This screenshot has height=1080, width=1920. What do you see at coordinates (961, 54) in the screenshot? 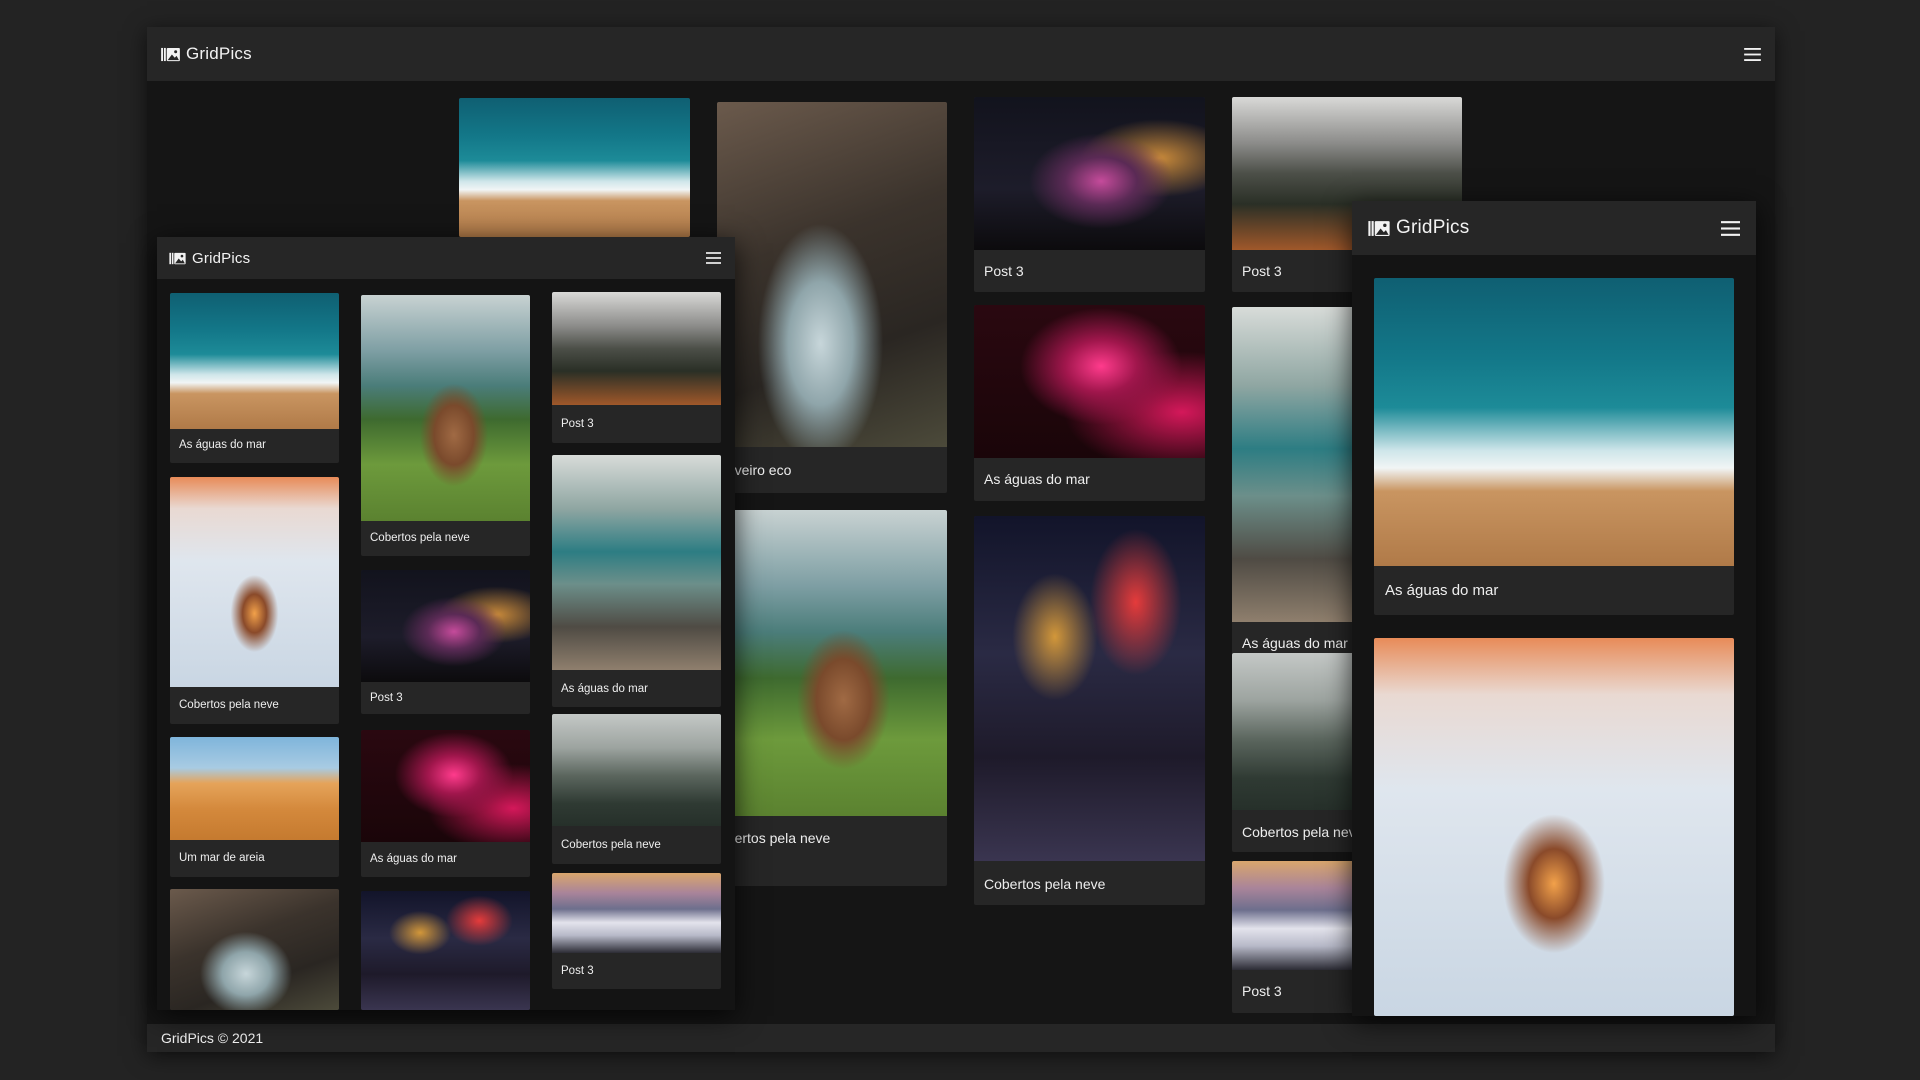
I see `top-navbar: GridPics` at bounding box center [961, 54].